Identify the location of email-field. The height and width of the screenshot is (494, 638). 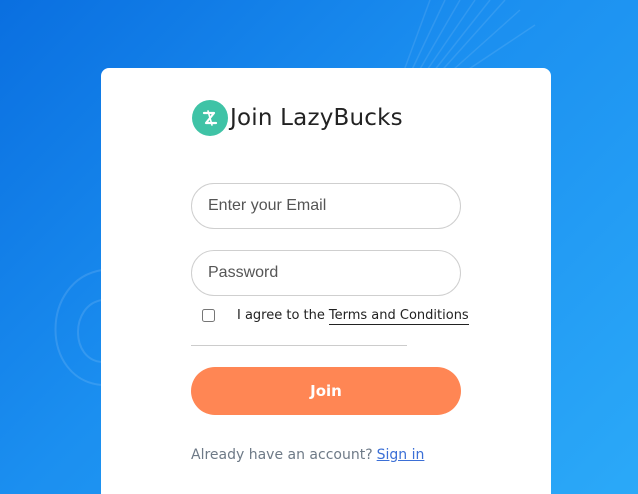
(326, 206).